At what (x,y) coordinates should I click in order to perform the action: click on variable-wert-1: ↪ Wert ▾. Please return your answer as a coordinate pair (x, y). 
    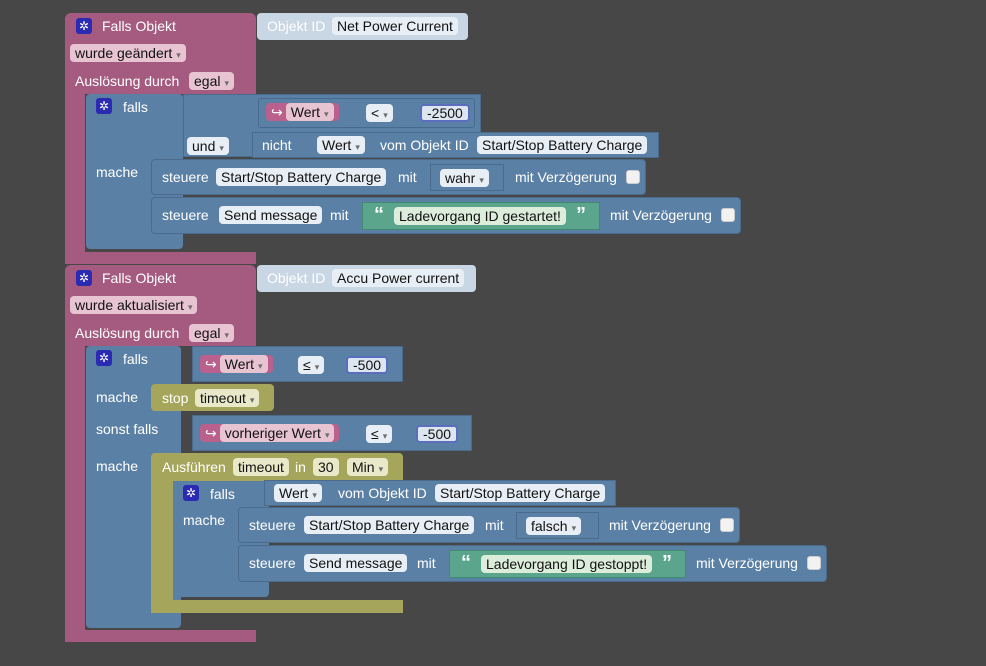
    Looking at the image, I should click on (302, 112).